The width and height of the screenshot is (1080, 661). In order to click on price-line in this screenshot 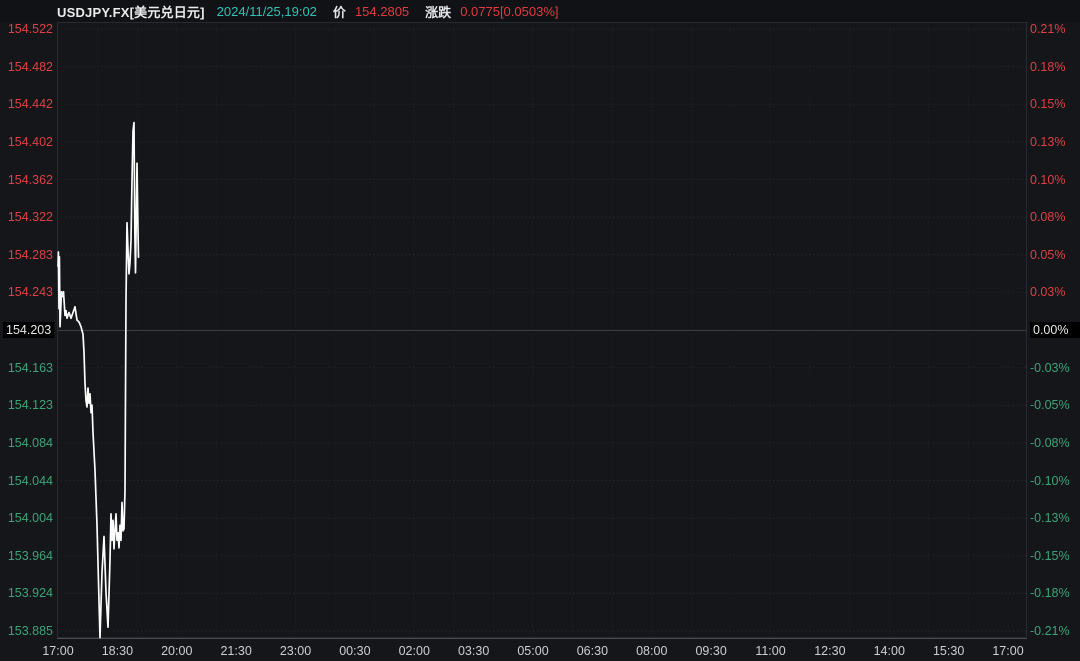, I will do `click(98, 380)`.